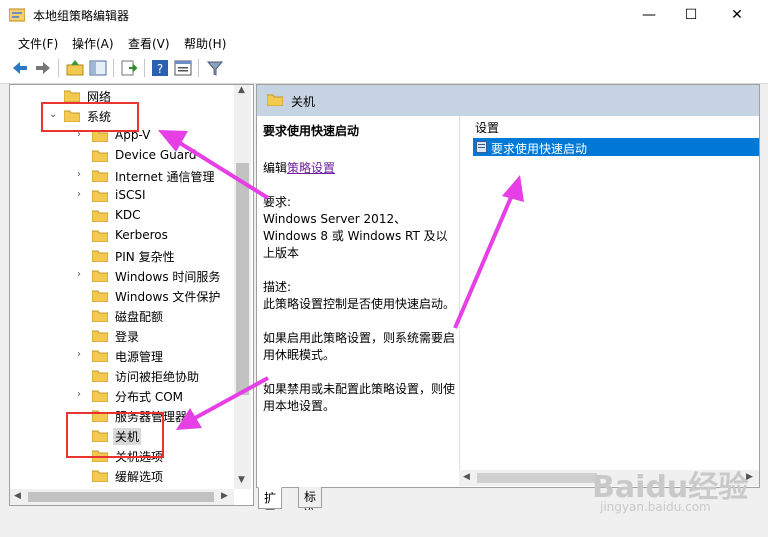 The image size is (768, 537). What do you see at coordinates (655, 507) in the screenshot?
I see `watermark-url: jingyan.baidu.com` at bounding box center [655, 507].